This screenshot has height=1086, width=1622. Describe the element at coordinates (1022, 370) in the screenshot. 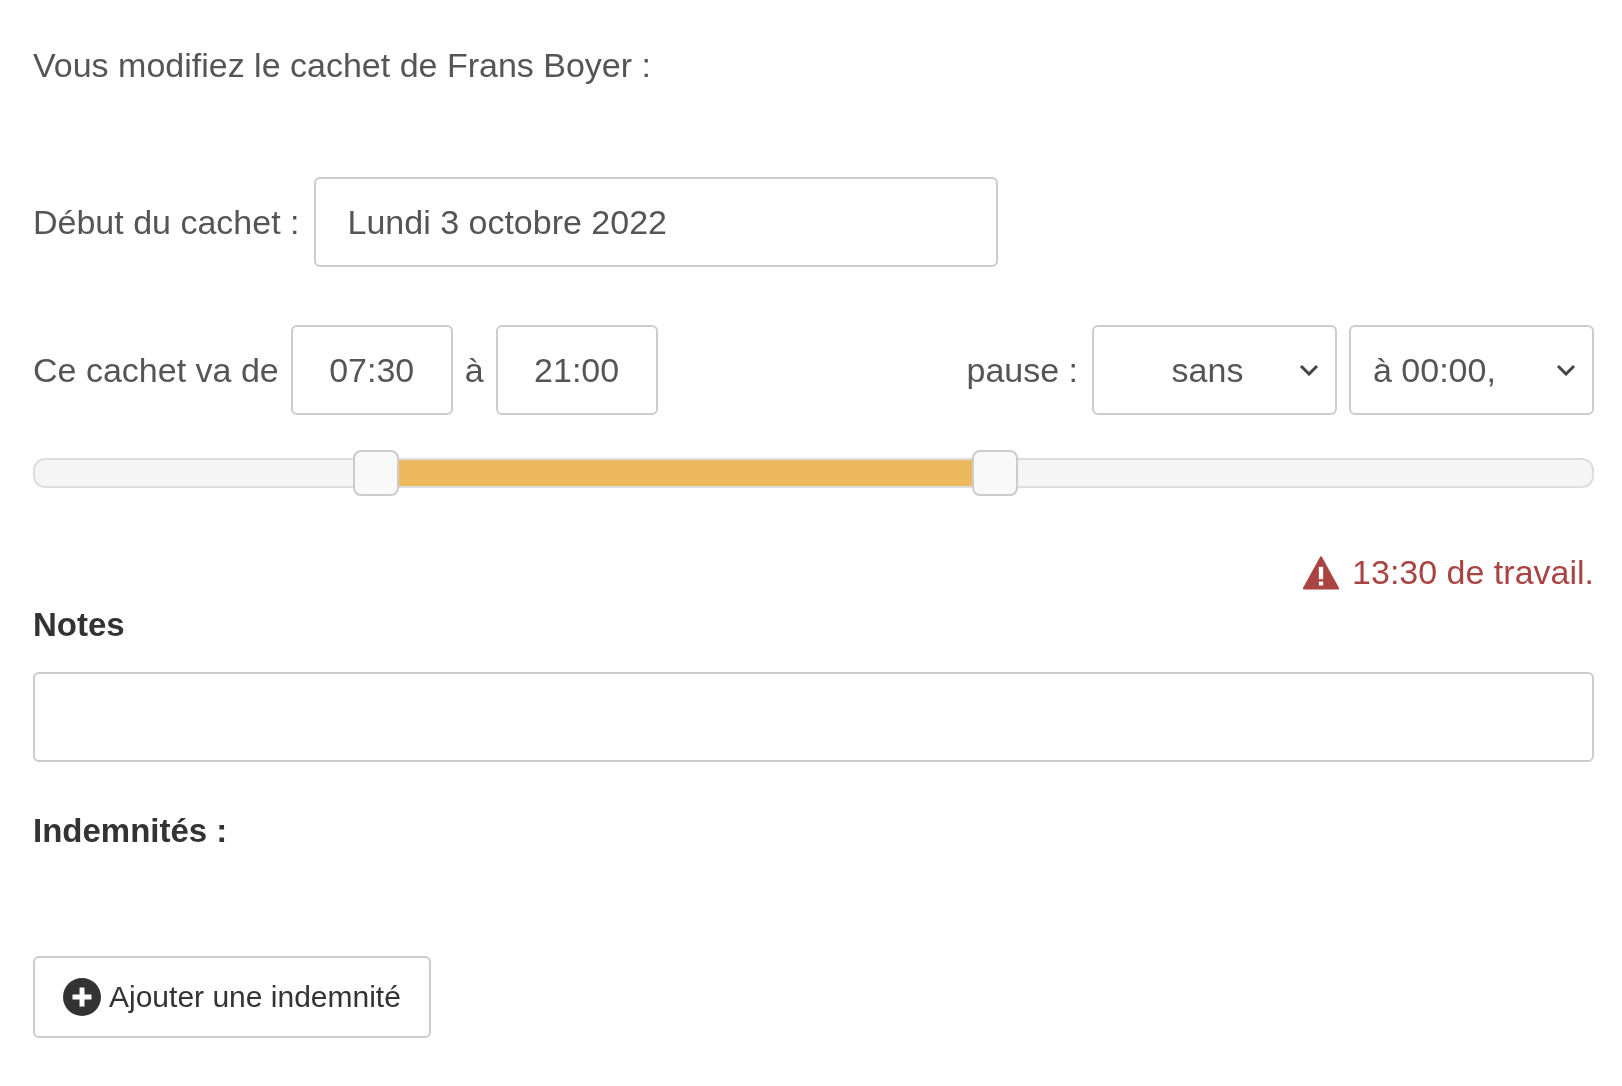

I see `pause-label: pause :` at that location.